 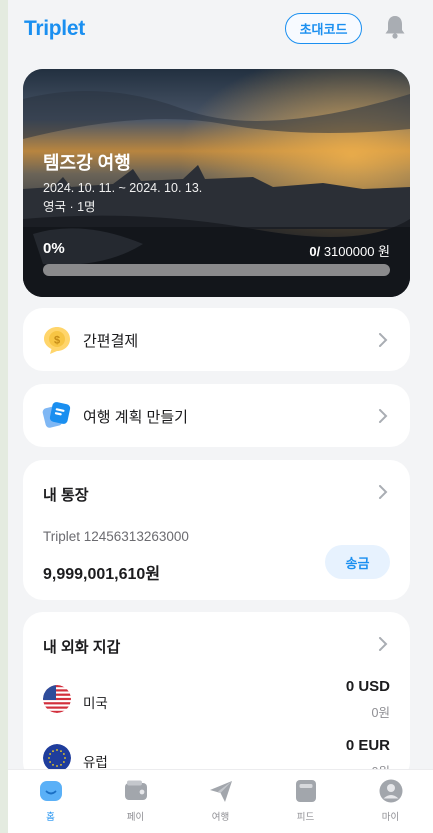 What do you see at coordinates (50, 817) in the screenshot?
I see `tab-home-label: 홈` at bounding box center [50, 817].